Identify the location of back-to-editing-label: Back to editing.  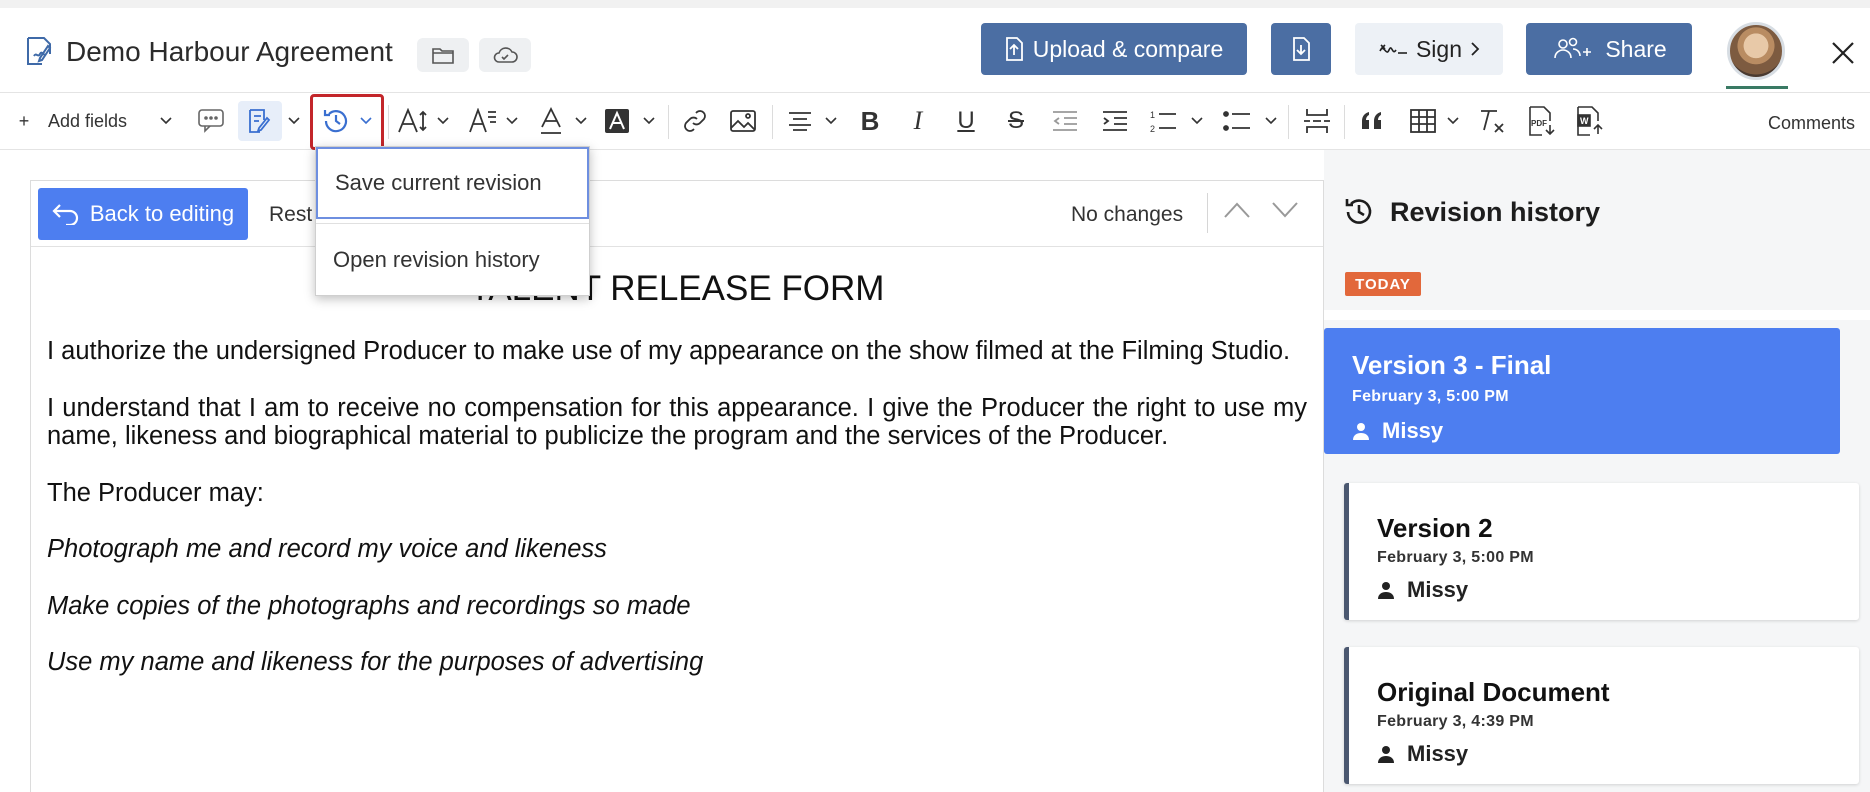
(162, 213).